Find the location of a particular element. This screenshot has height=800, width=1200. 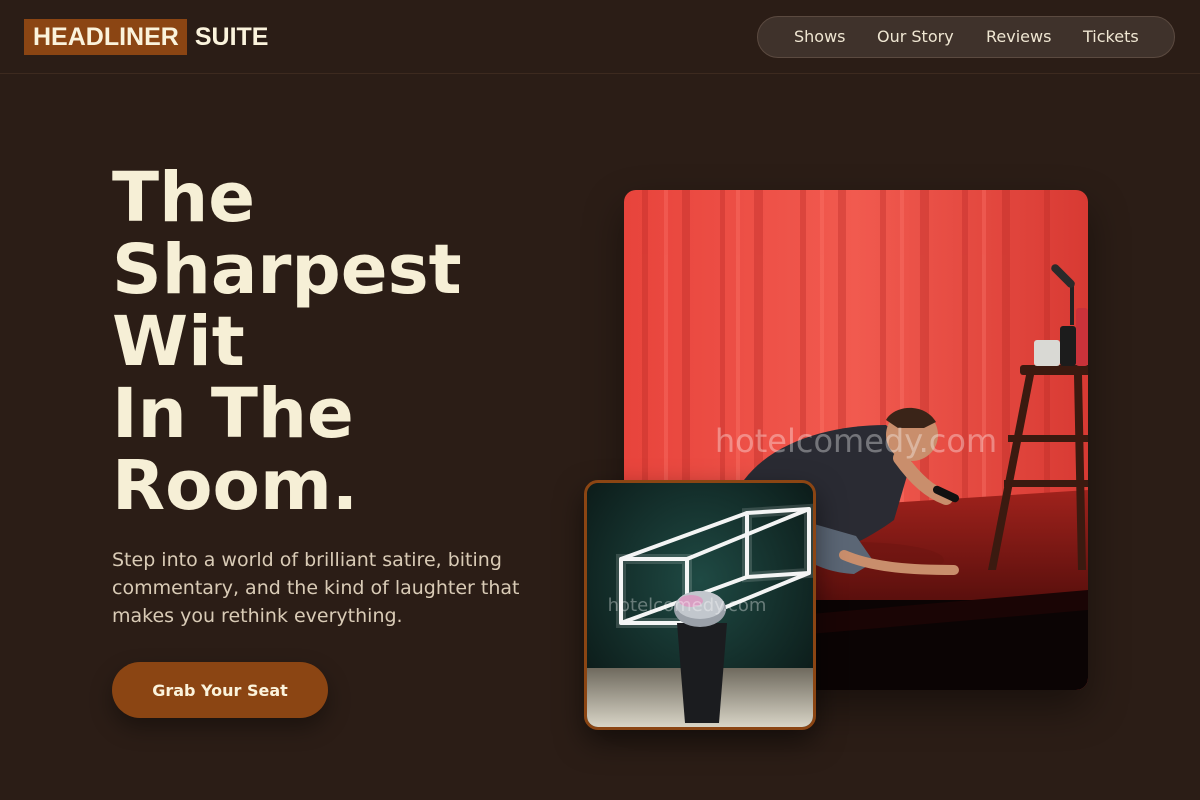

hero-title-line: The is located at coordinates (183, 198).